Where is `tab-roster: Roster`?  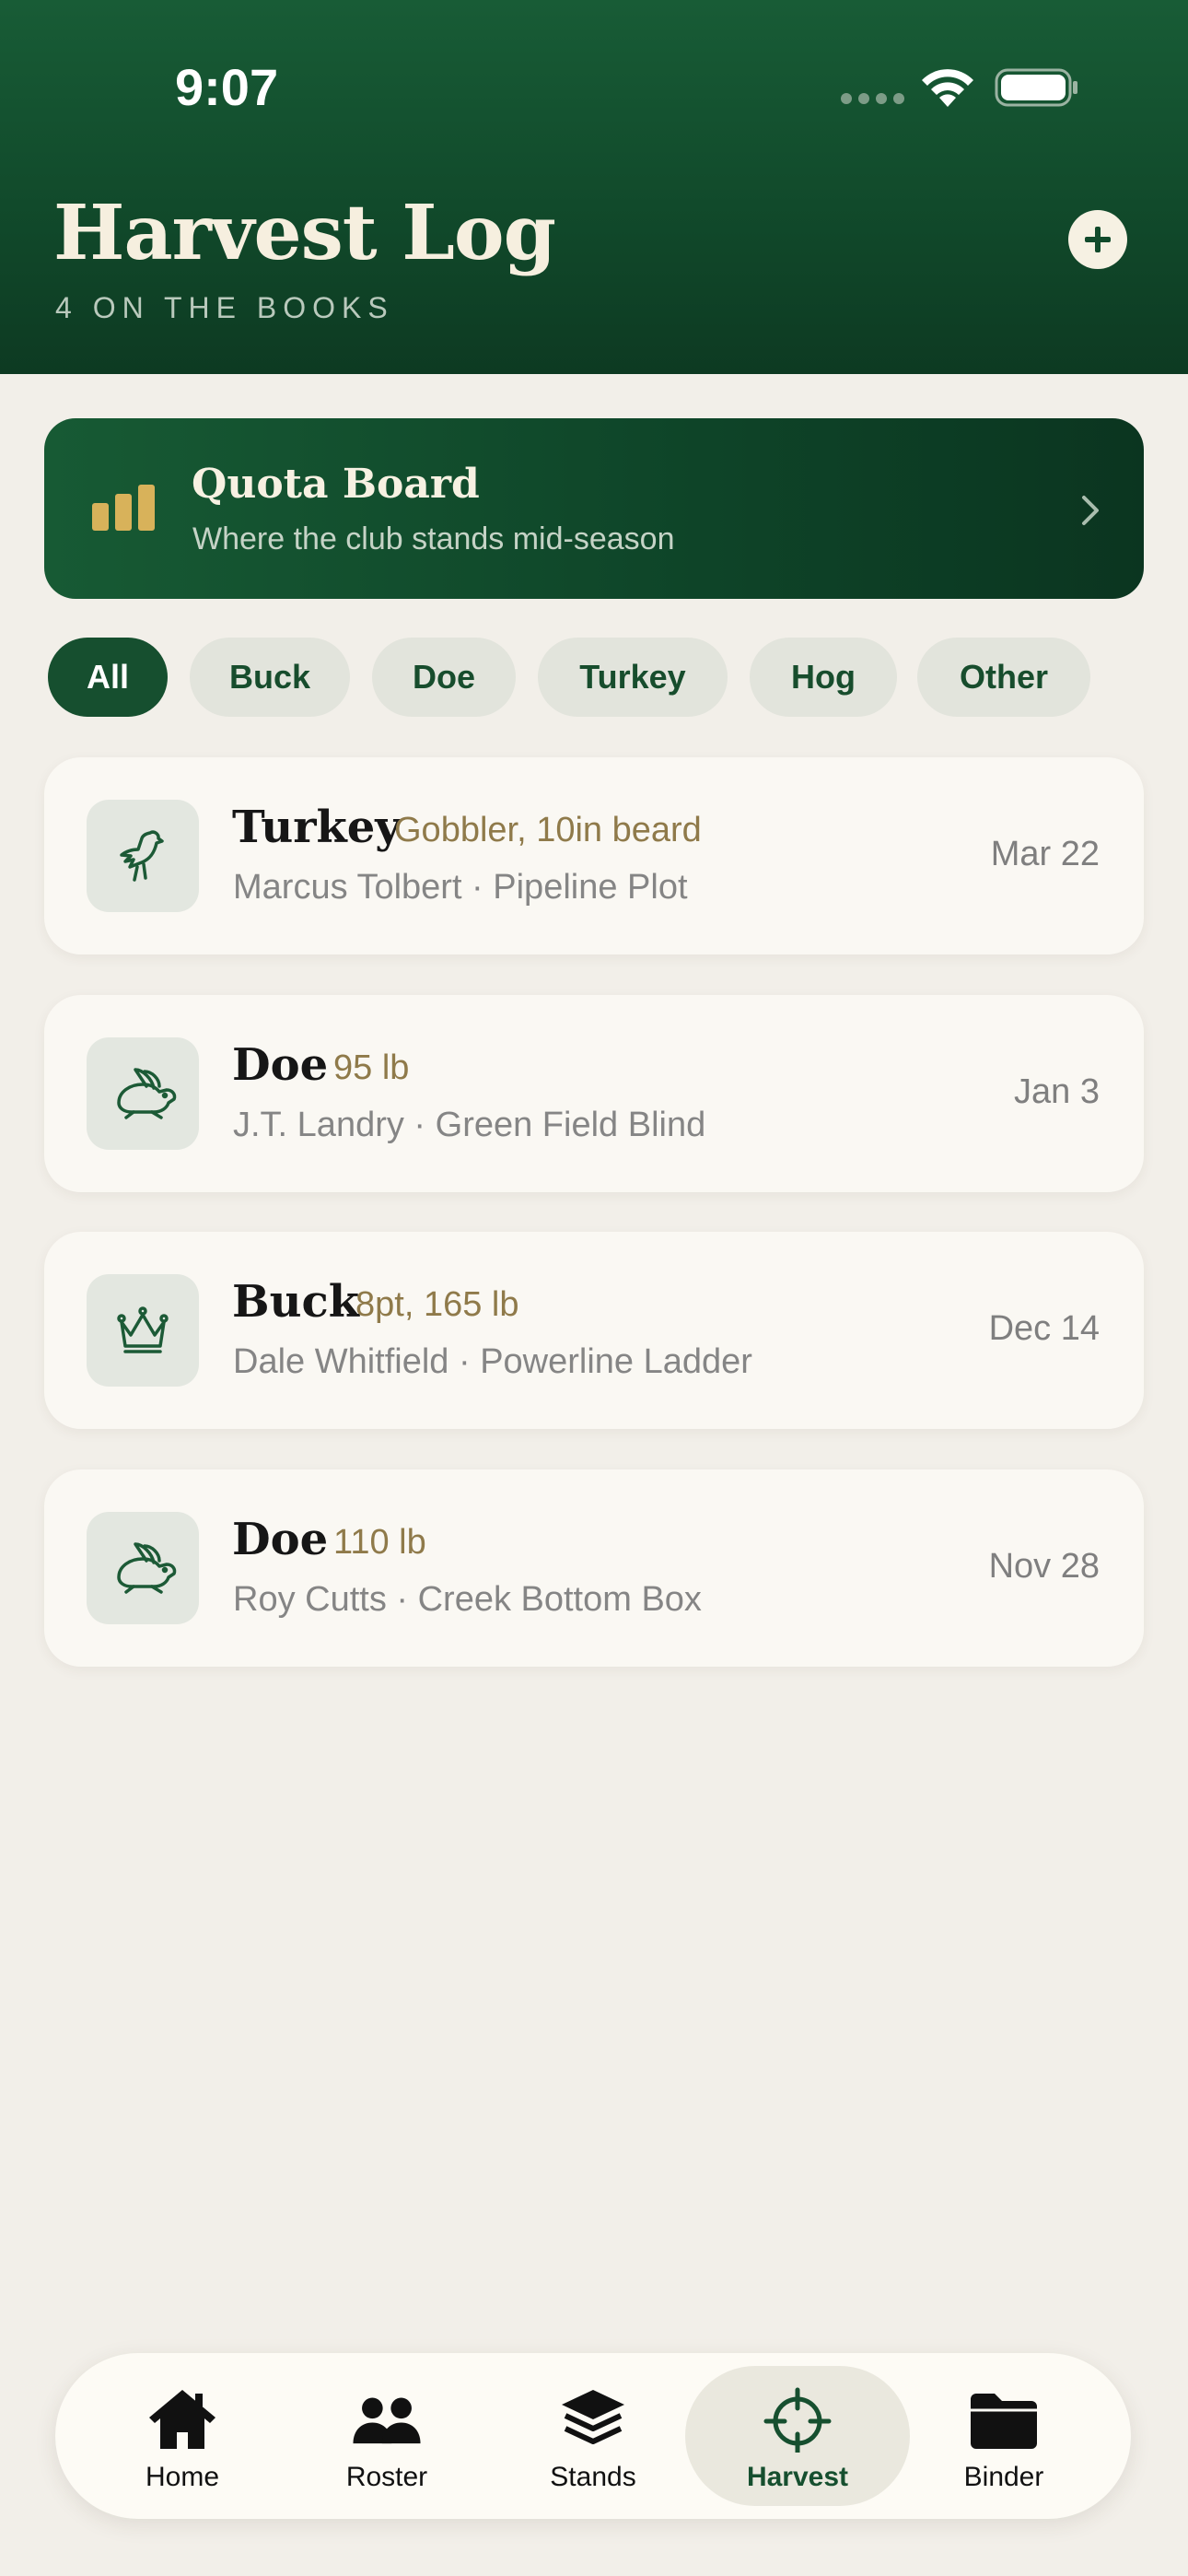
tab-roster: Roster is located at coordinates (386, 2436).